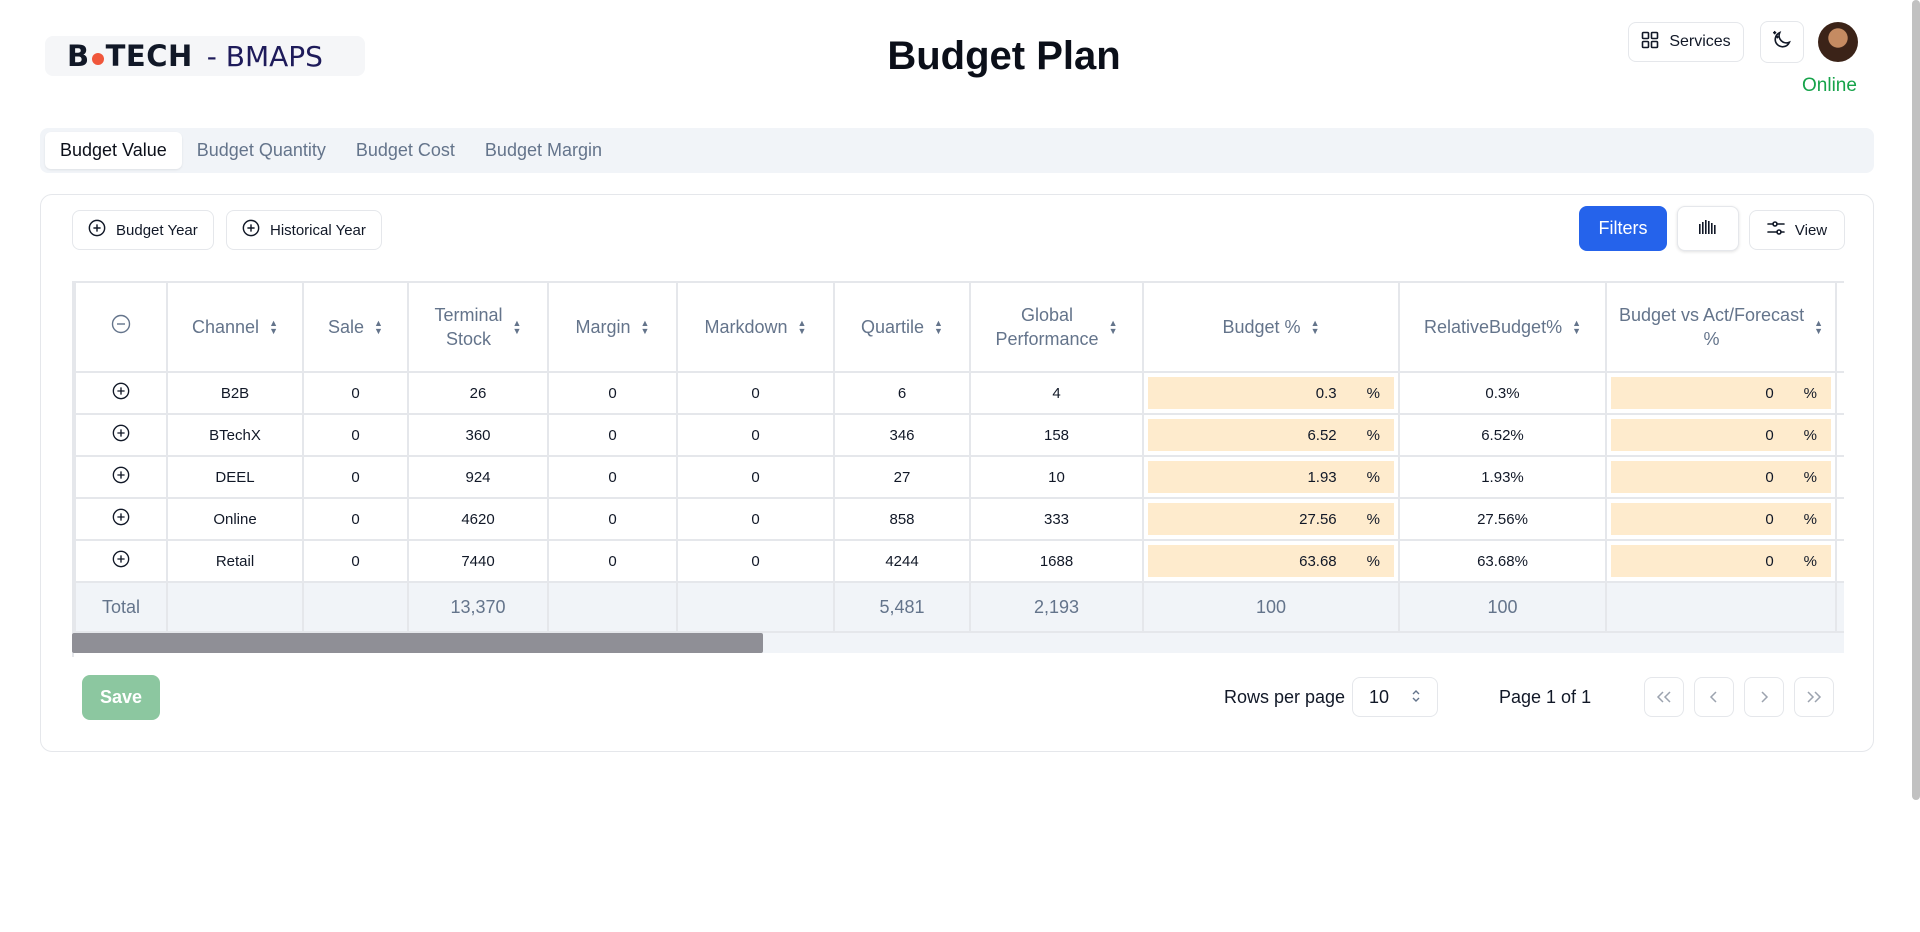  What do you see at coordinates (1623, 228) in the screenshot?
I see `filters-button: Filters` at bounding box center [1623, 228].